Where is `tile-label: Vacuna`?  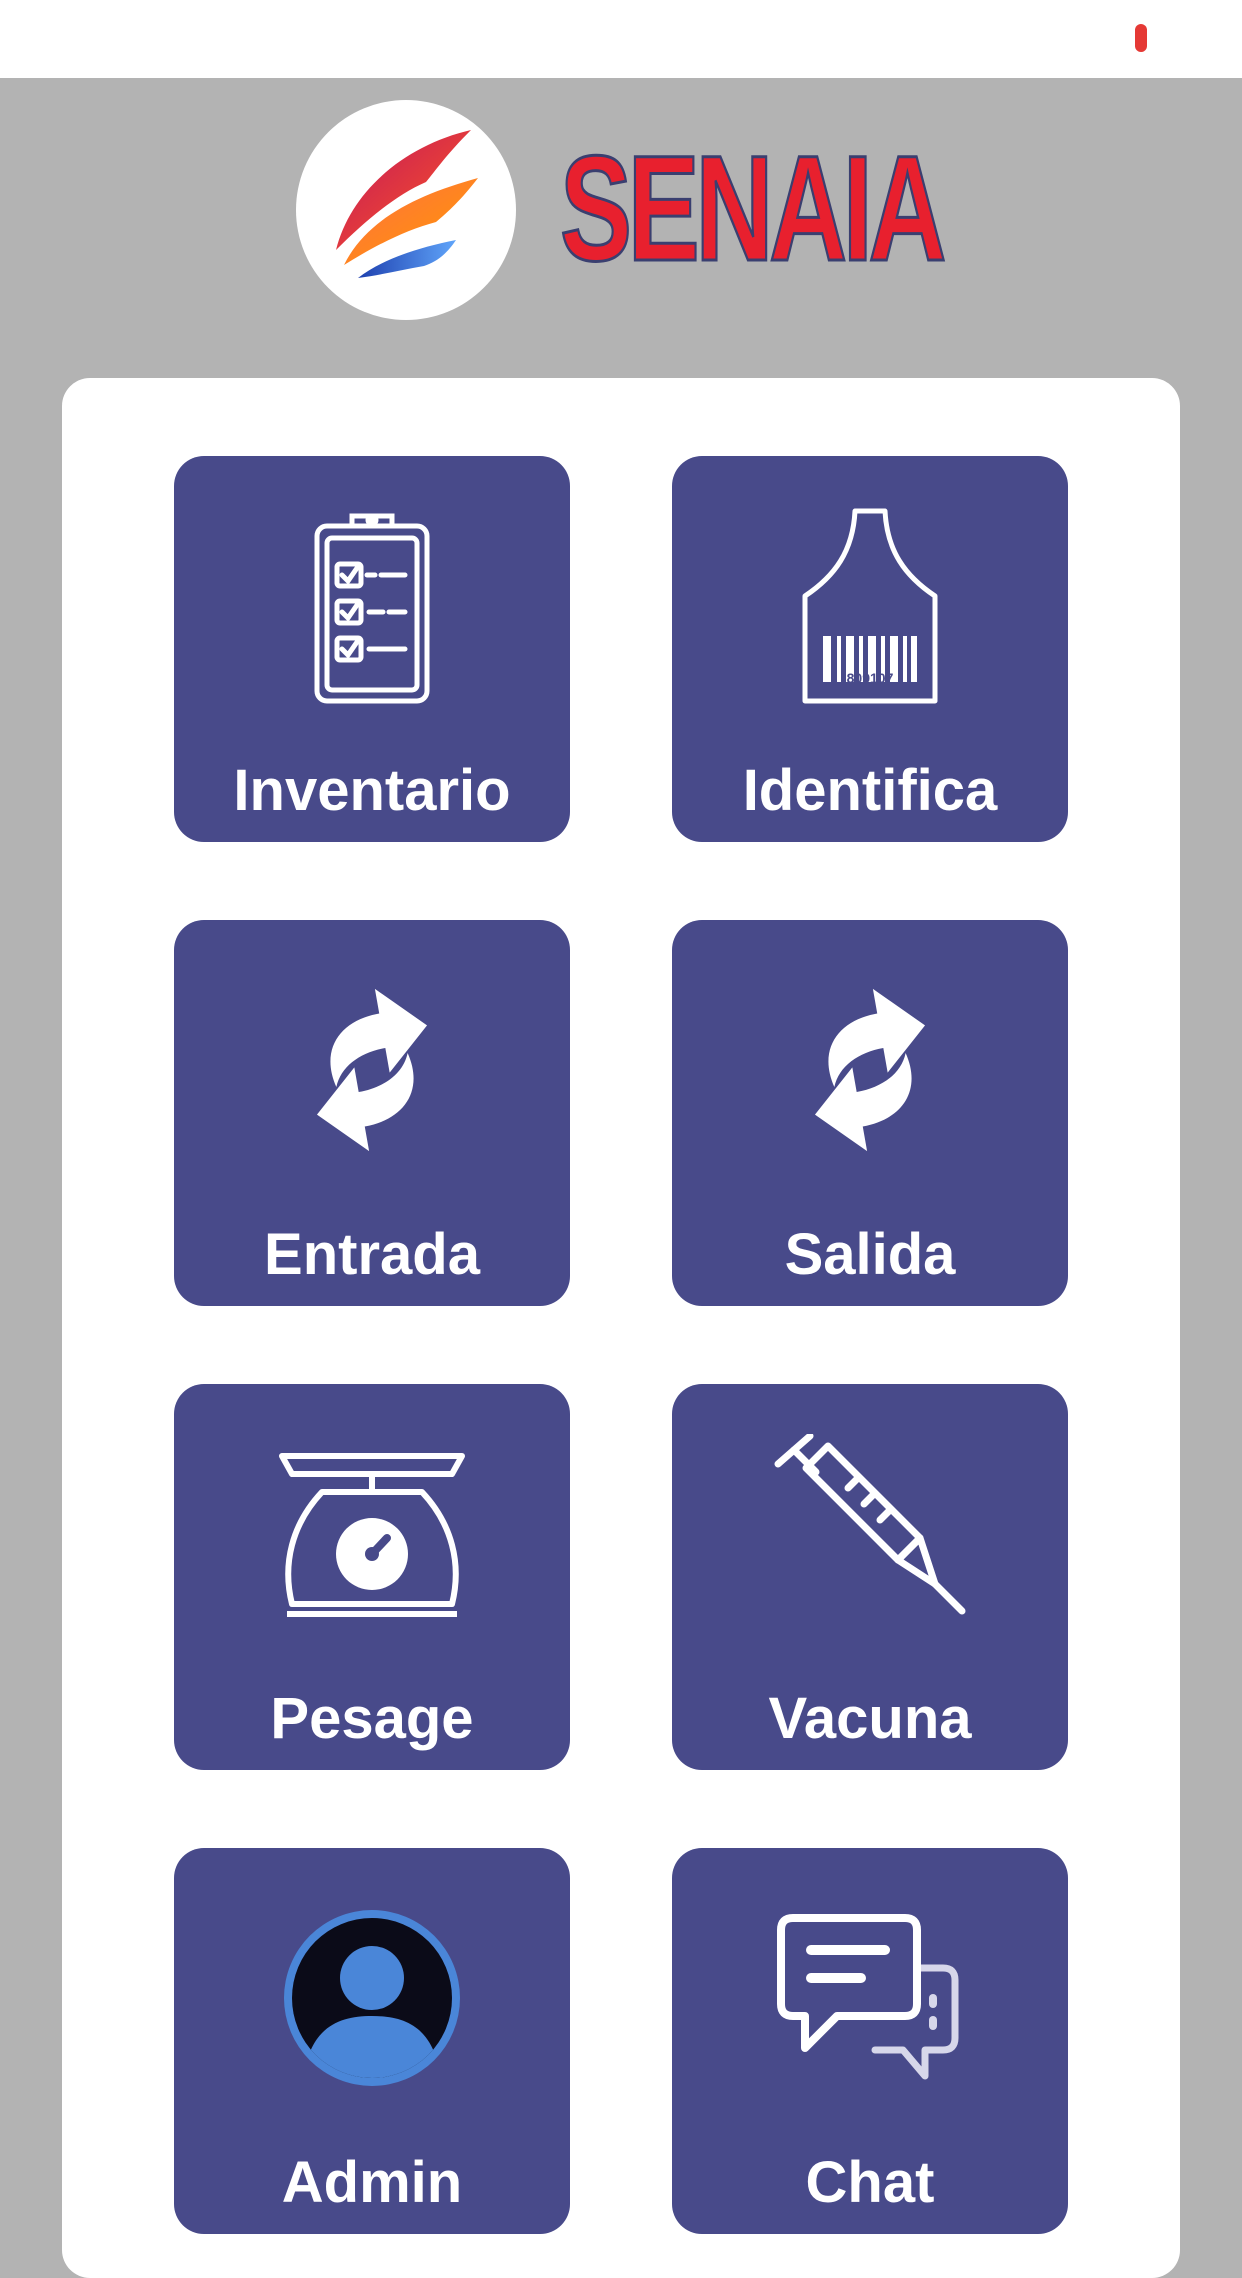 tile-label: Vacuna is located at coordinates (870, 1718).